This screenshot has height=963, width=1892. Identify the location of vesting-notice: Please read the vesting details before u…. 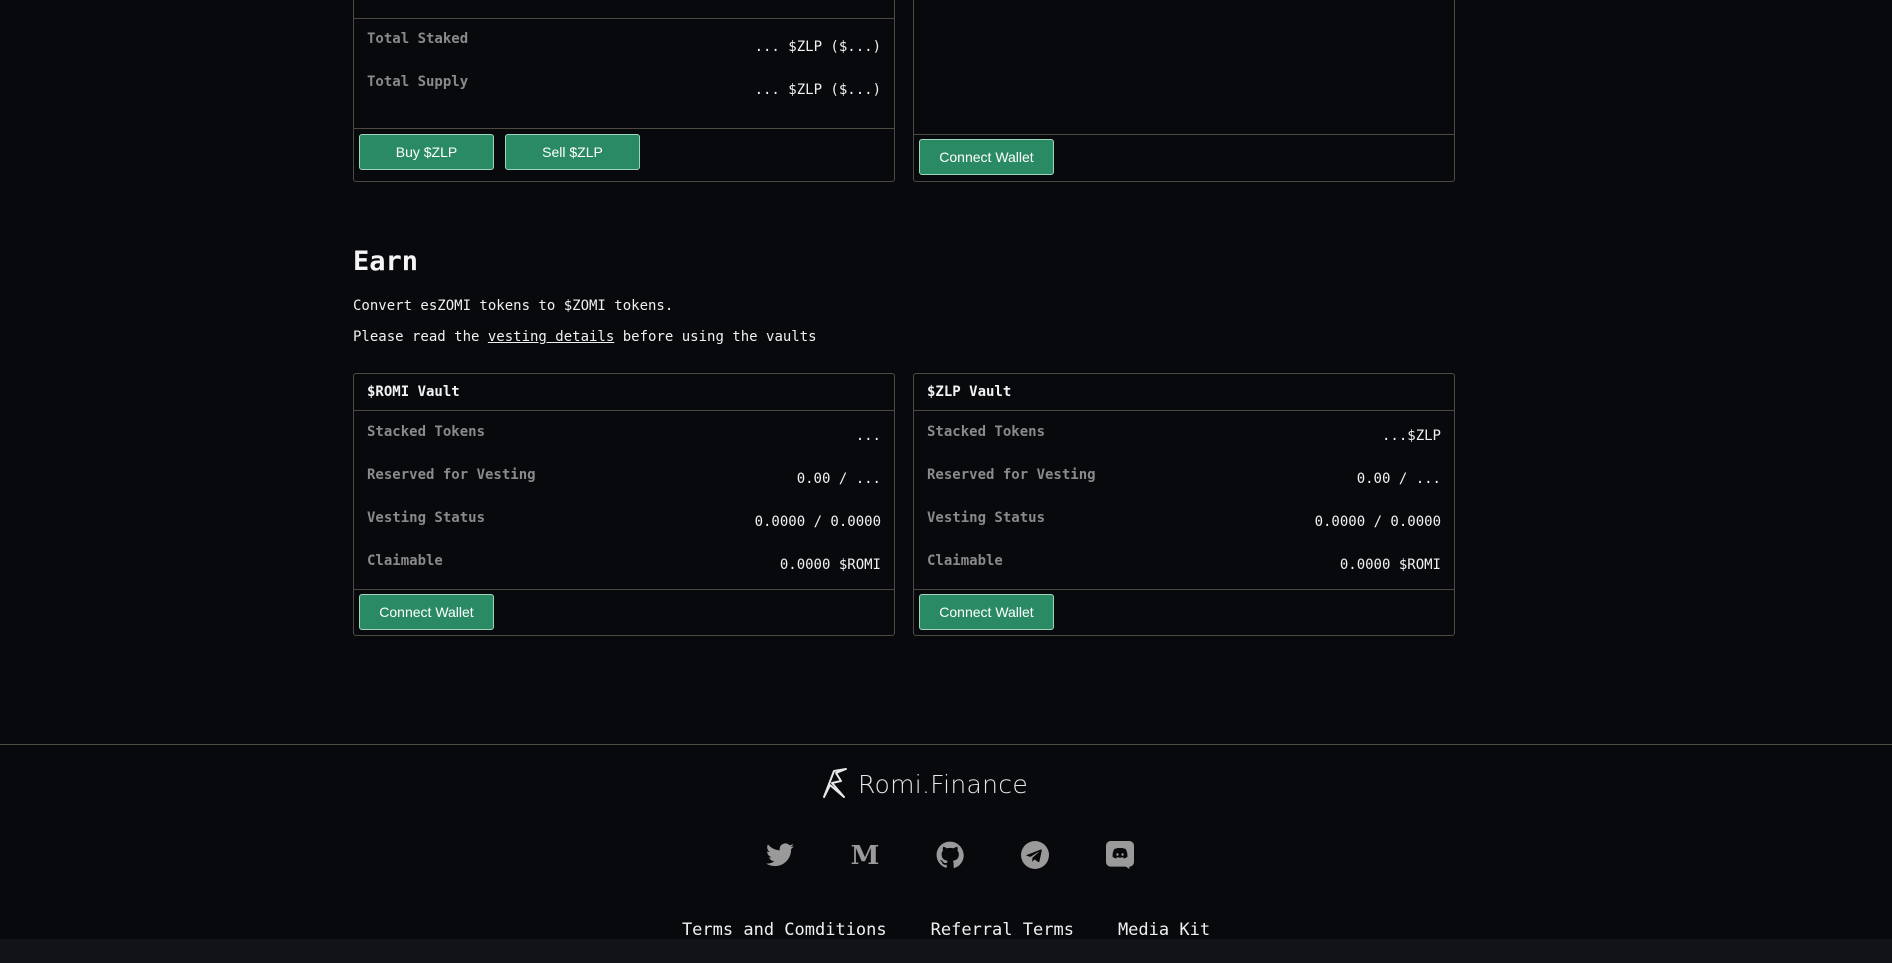
(585, 337).